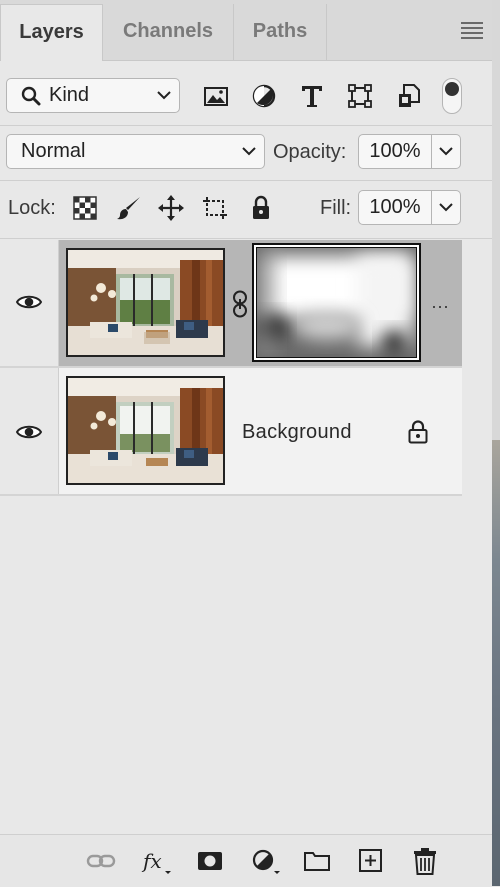 Image resolution: width=500 pixels, height=887 pixels. What do you see at coordinates (280, 32) in the screenshot?
I see `tab-paths: Paths` at bounding box center [280, 32].